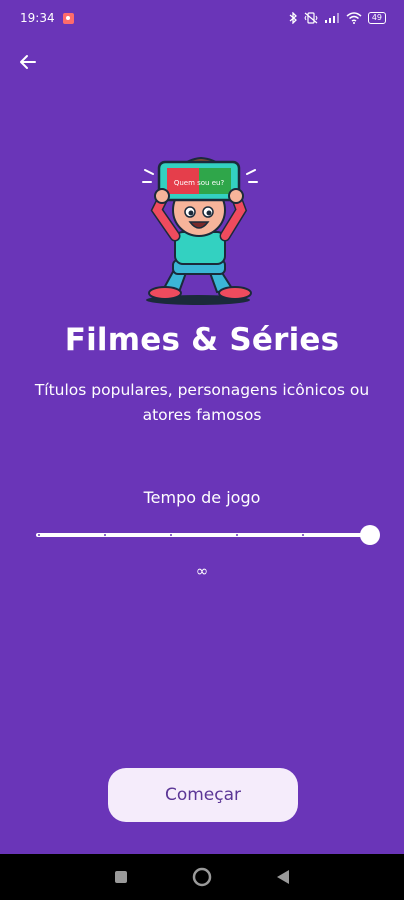 This screenshot has height=900, width=404. What do you see at coordinates (37, 18) in the screenshot?
I see `status-time: 19:34` at bounding box center [37, 18].